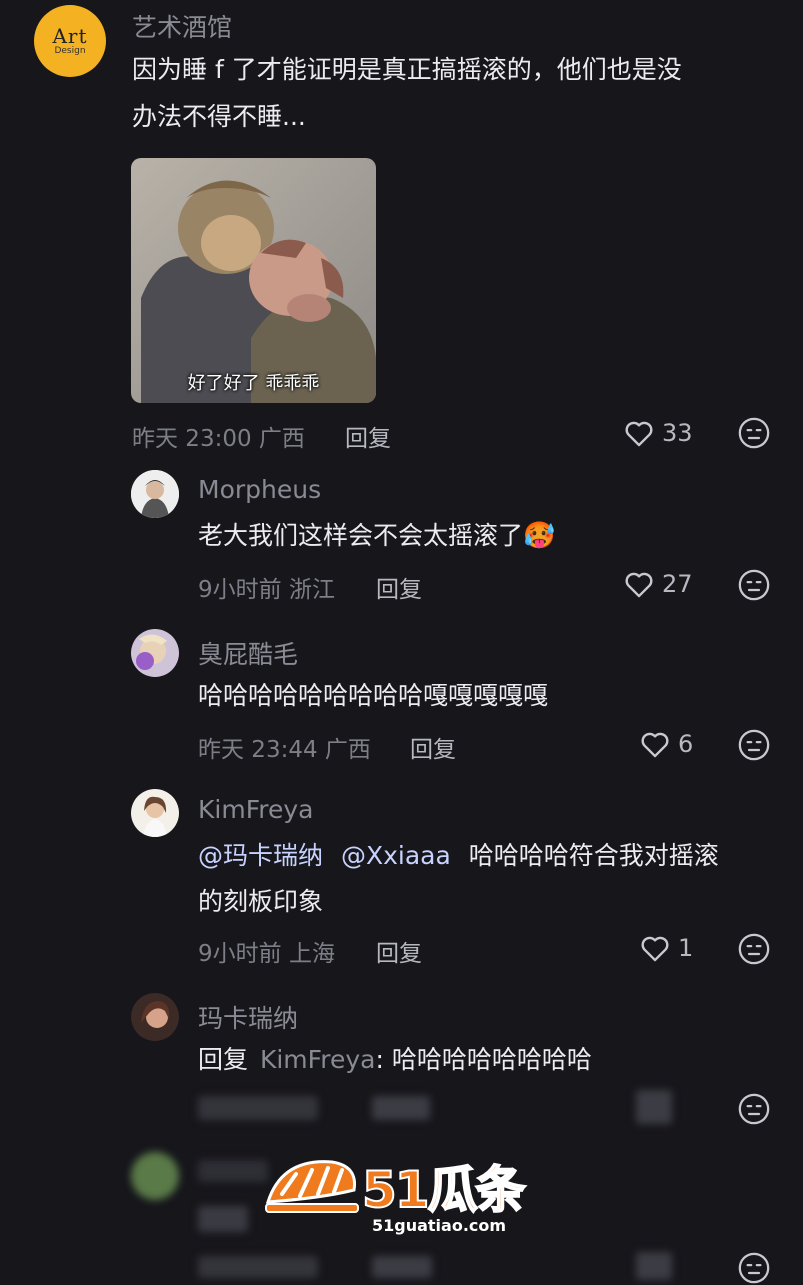 The image size is (803, 1285). What do you see at coordinates (377, 536) in the screenshot?
I see `comment-text: 老大我们这样会不会太摇滚了🥵` at bounding box center [377, 536].